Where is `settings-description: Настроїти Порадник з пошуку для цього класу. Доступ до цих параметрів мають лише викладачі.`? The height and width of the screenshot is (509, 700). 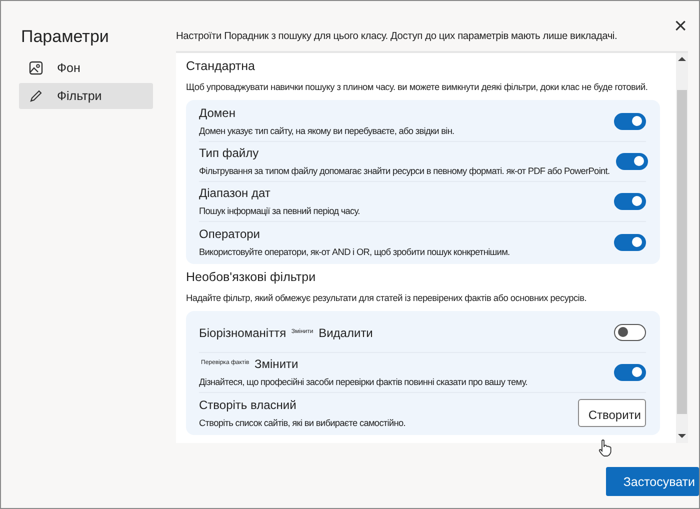 settings-description: Настроїти Порадник з пошуку для цього класу. Доступ до цих параметрів мають лише викладачі. is located at coordinates (397, 36).